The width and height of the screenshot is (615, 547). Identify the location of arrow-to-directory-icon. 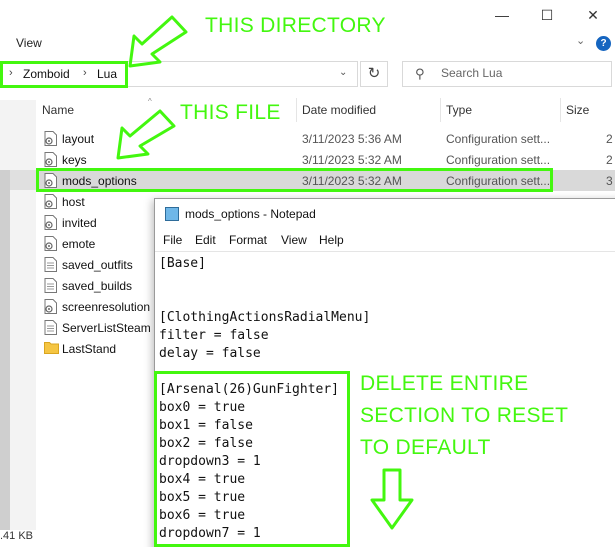
(158, 41).